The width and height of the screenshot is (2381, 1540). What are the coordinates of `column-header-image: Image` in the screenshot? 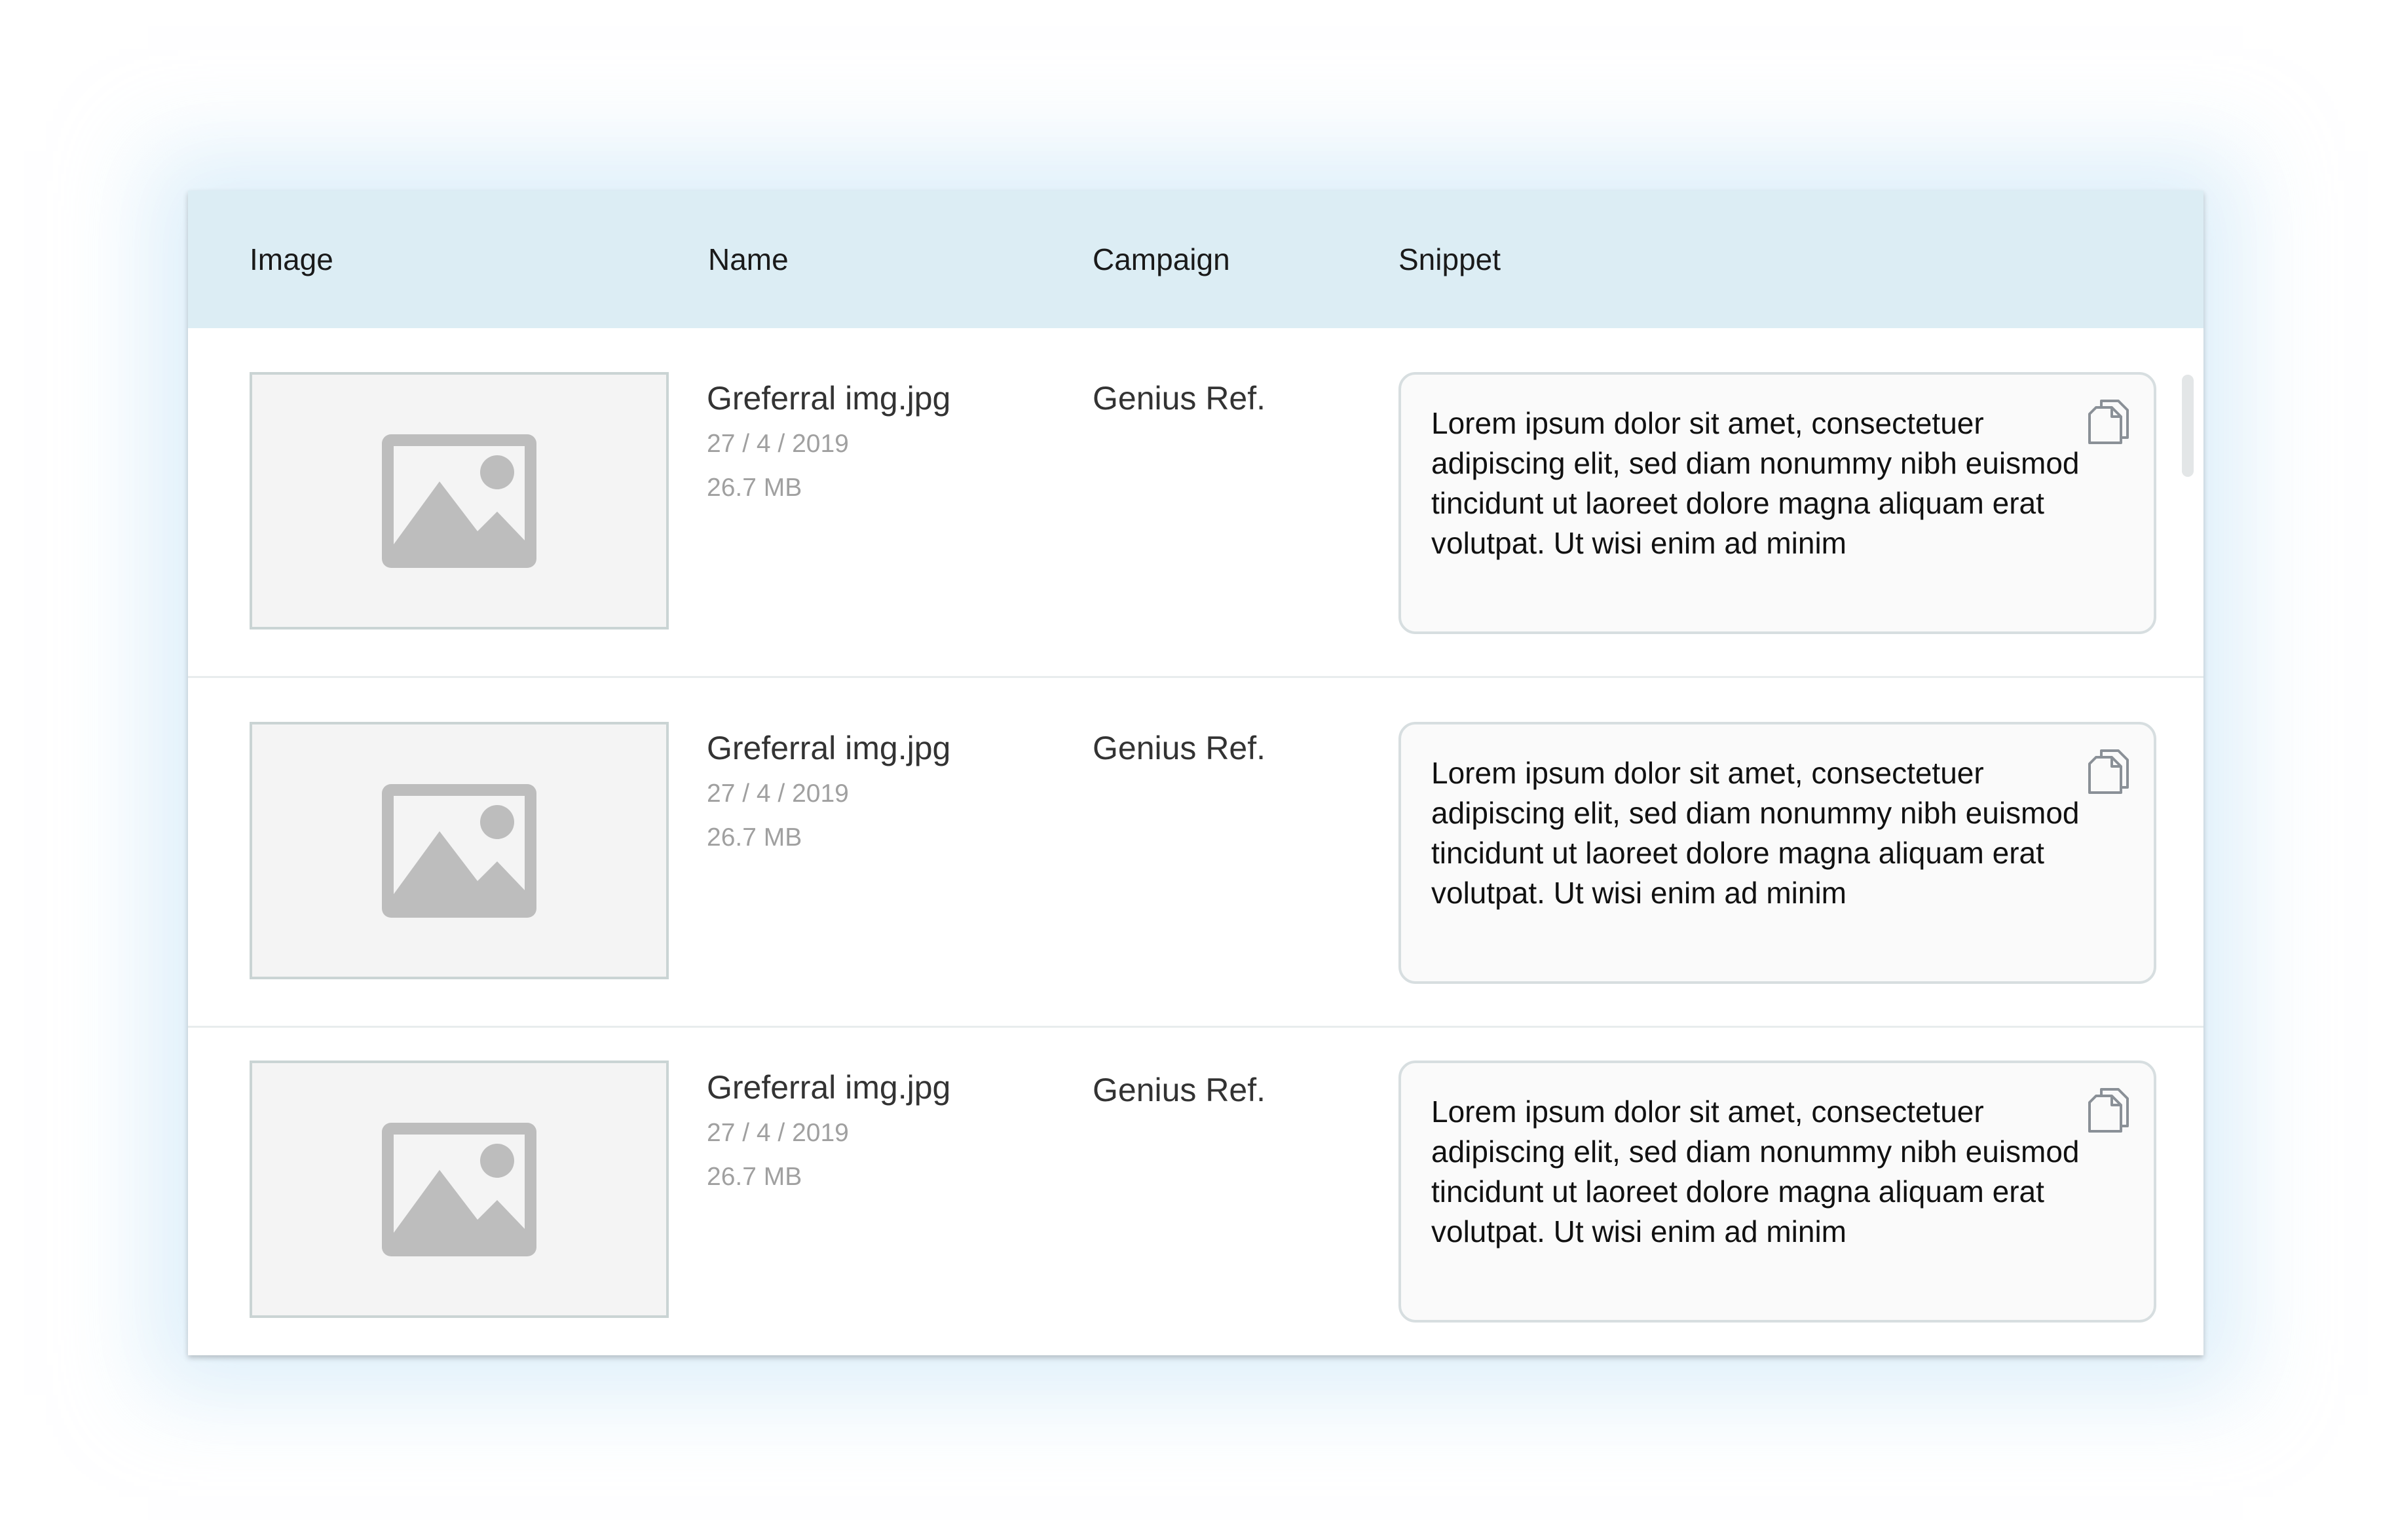 It's located at (291, 259).